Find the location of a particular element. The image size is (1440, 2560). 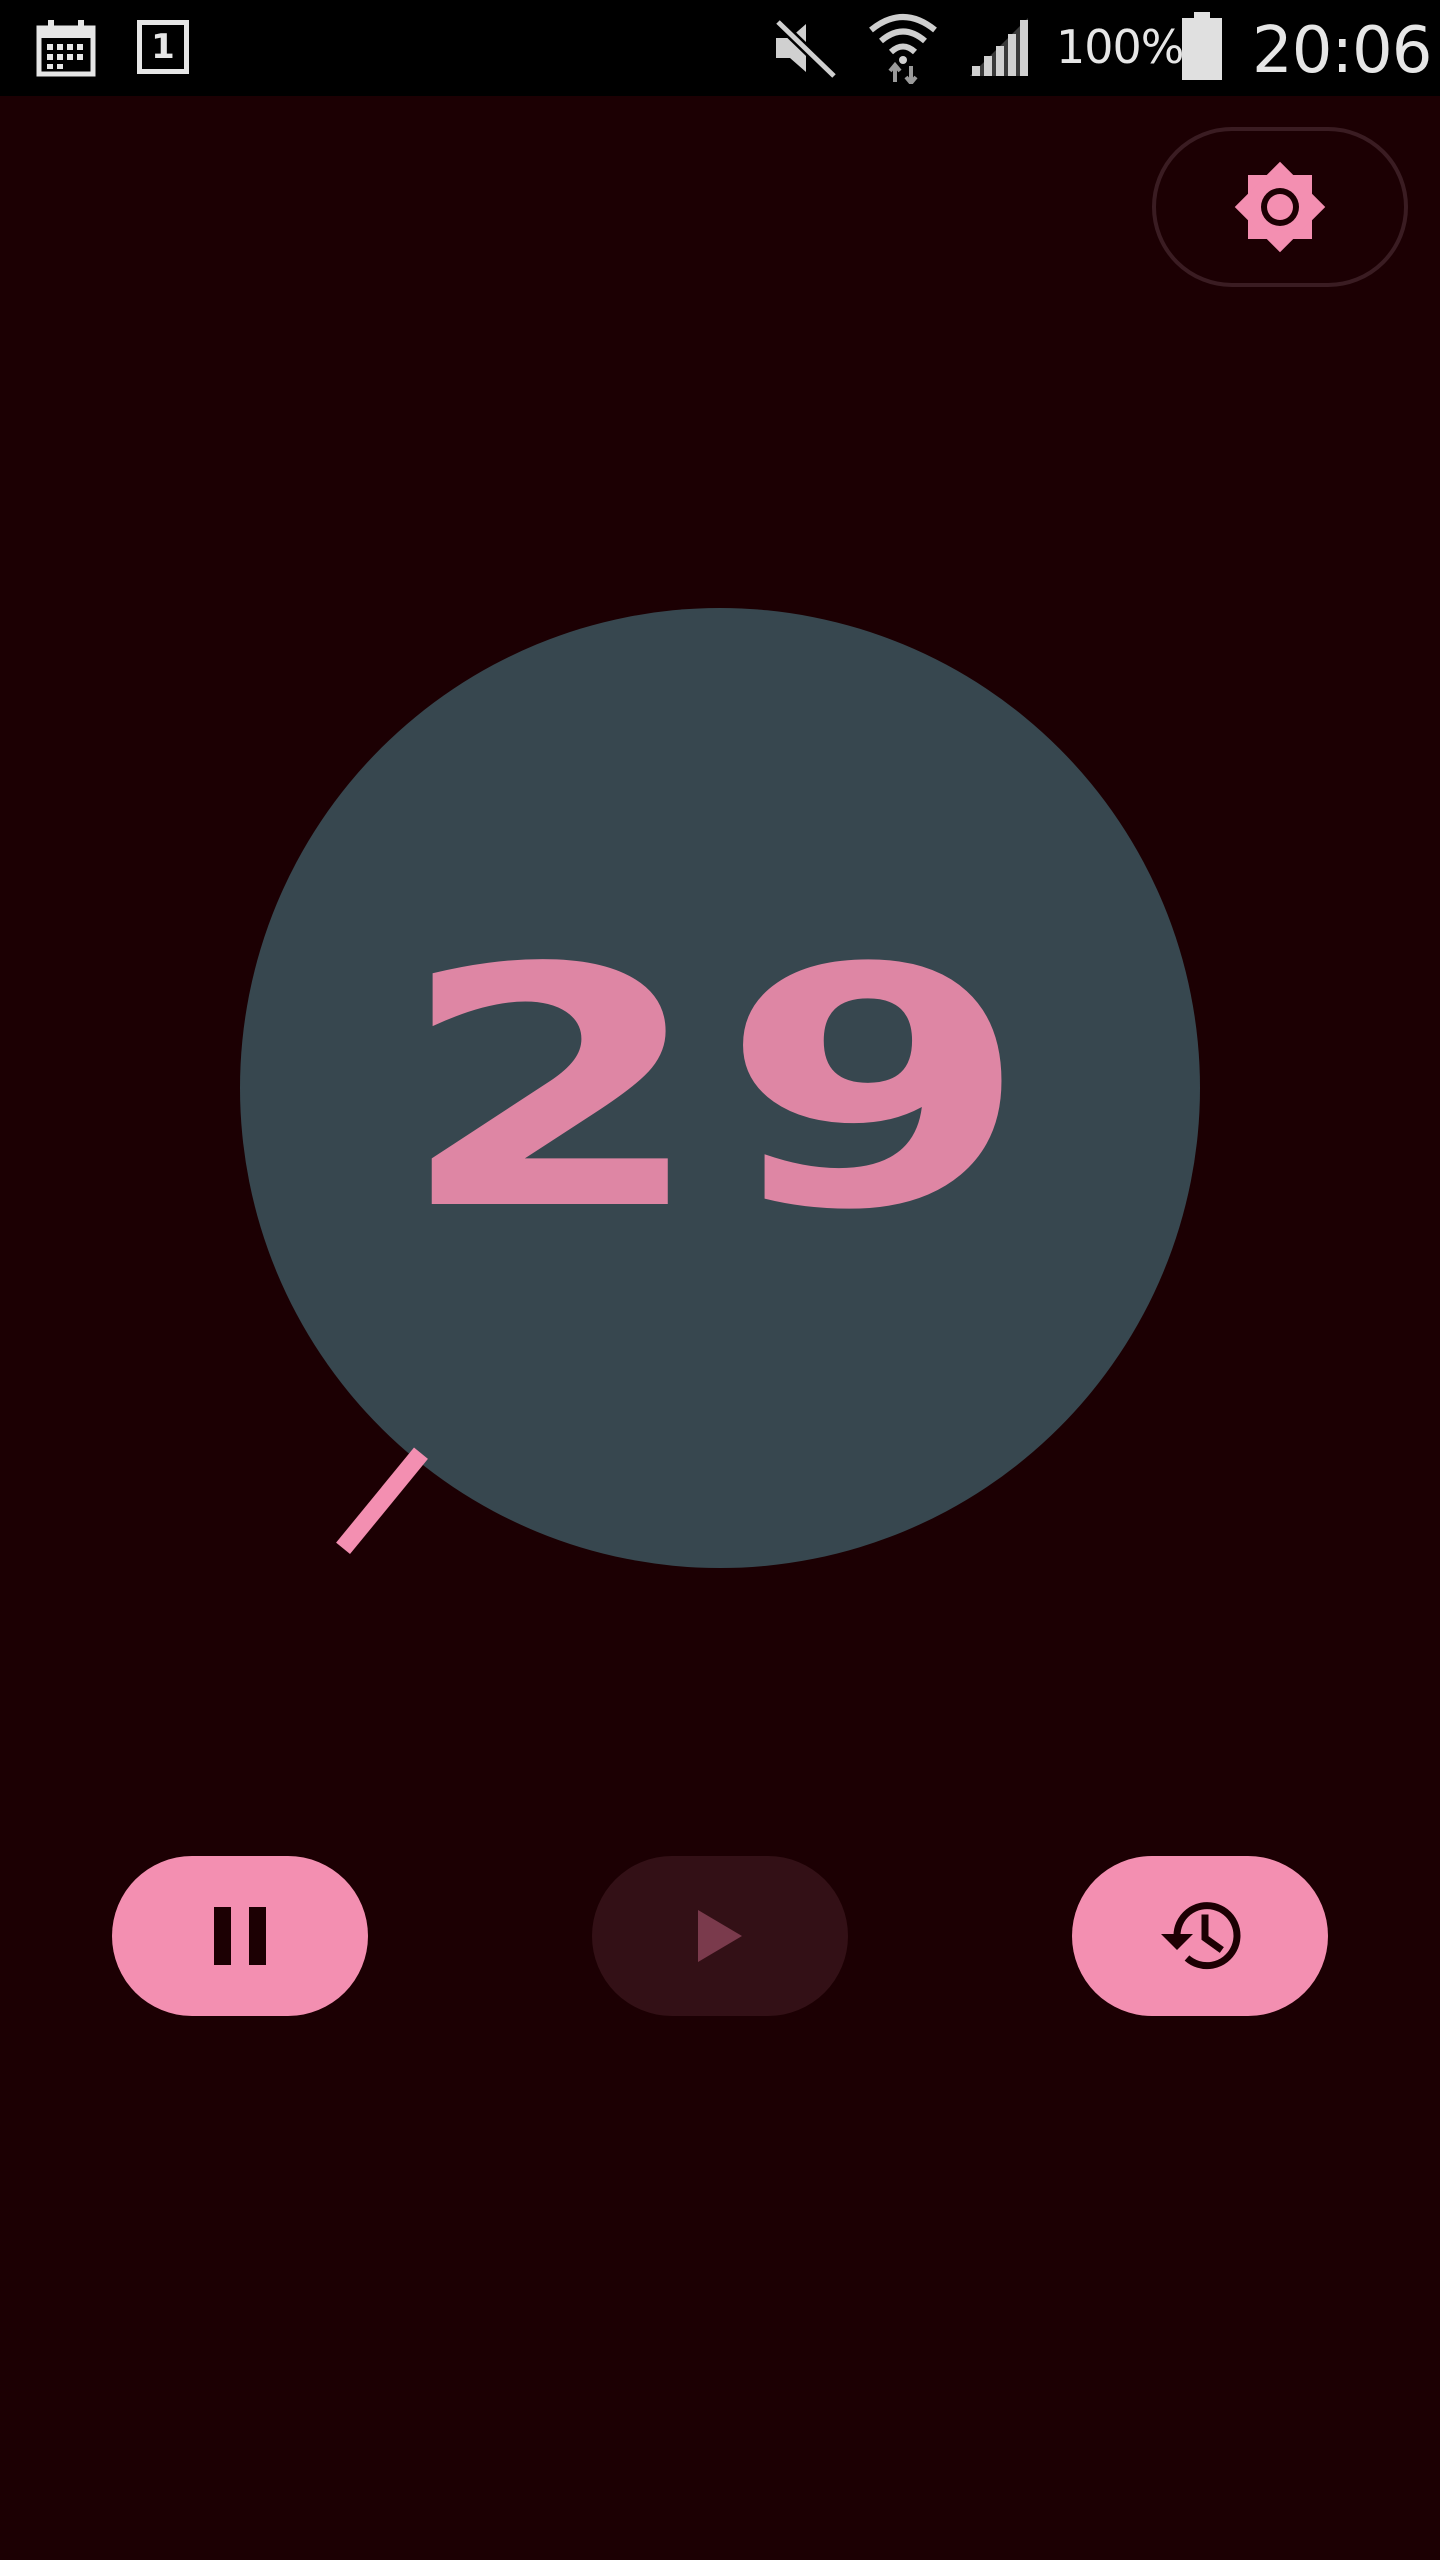

timer-value: 29 is located at coordinates (720, 1090).